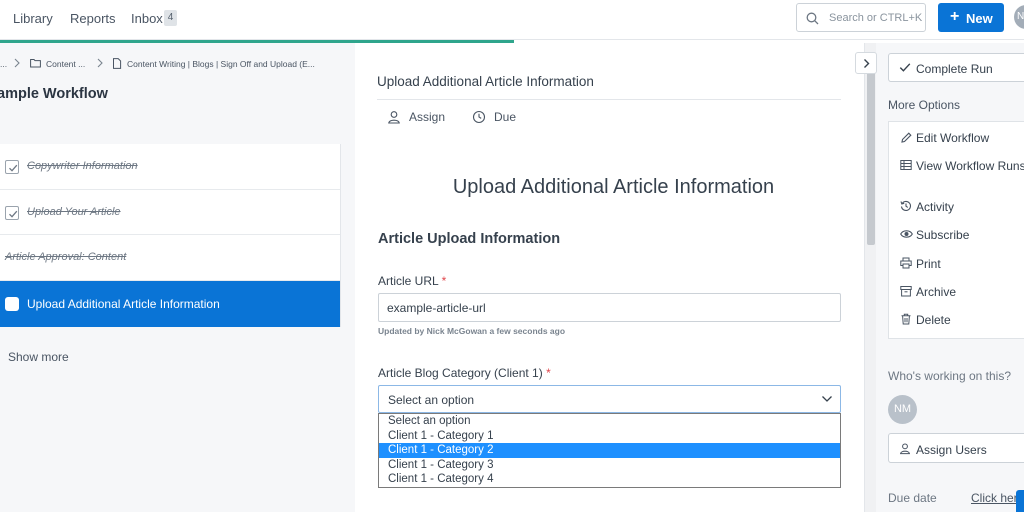 This screenshot has height=512, width=1024. I want to click on article-url-label-text: Article URL, so click(408, 281).